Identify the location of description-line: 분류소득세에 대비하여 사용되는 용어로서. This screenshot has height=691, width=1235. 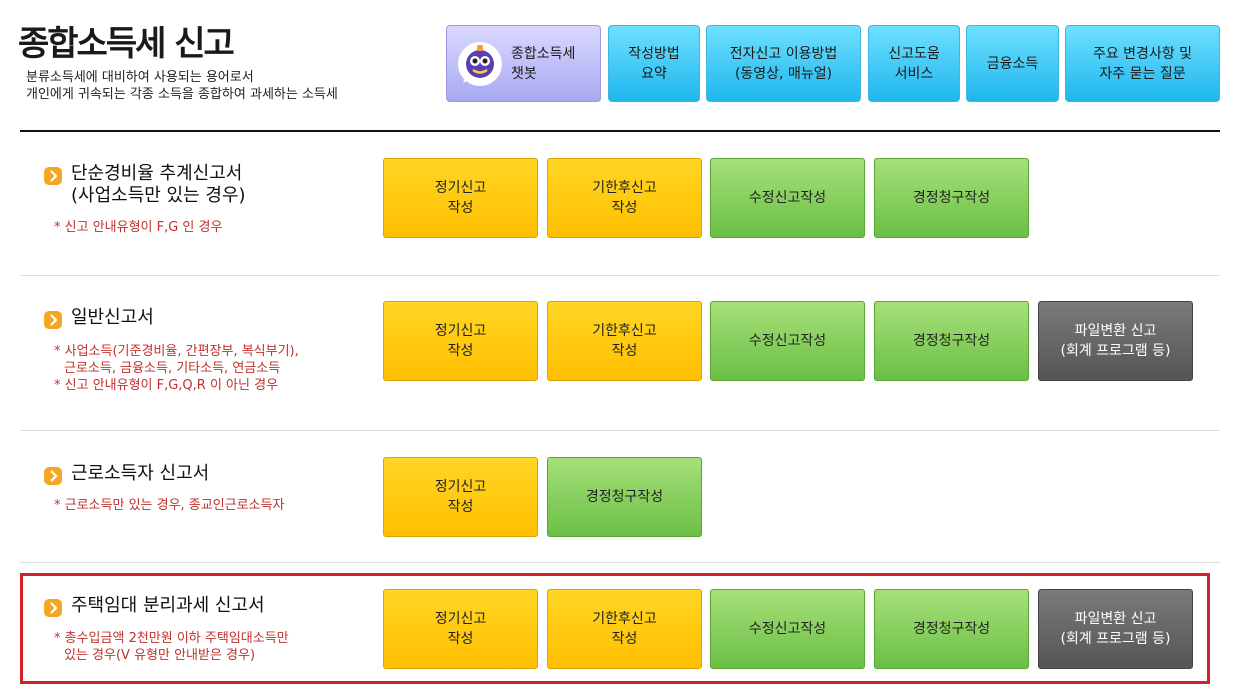
(140, 77).